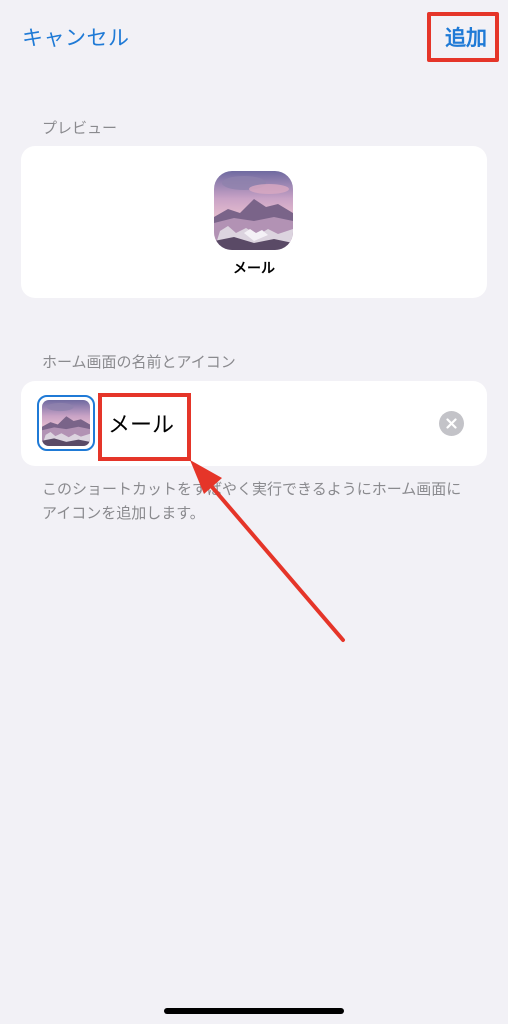 This screenshot has height=1024, width=508. I want to click on clear-text-button, so click(451, 423).